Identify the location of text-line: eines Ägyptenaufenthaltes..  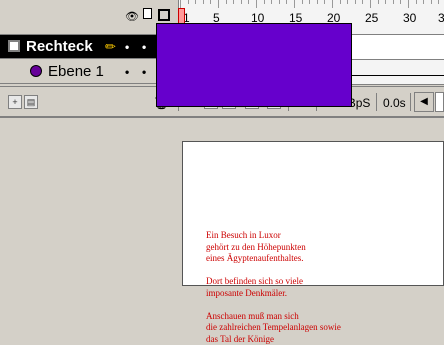
(255, 258).